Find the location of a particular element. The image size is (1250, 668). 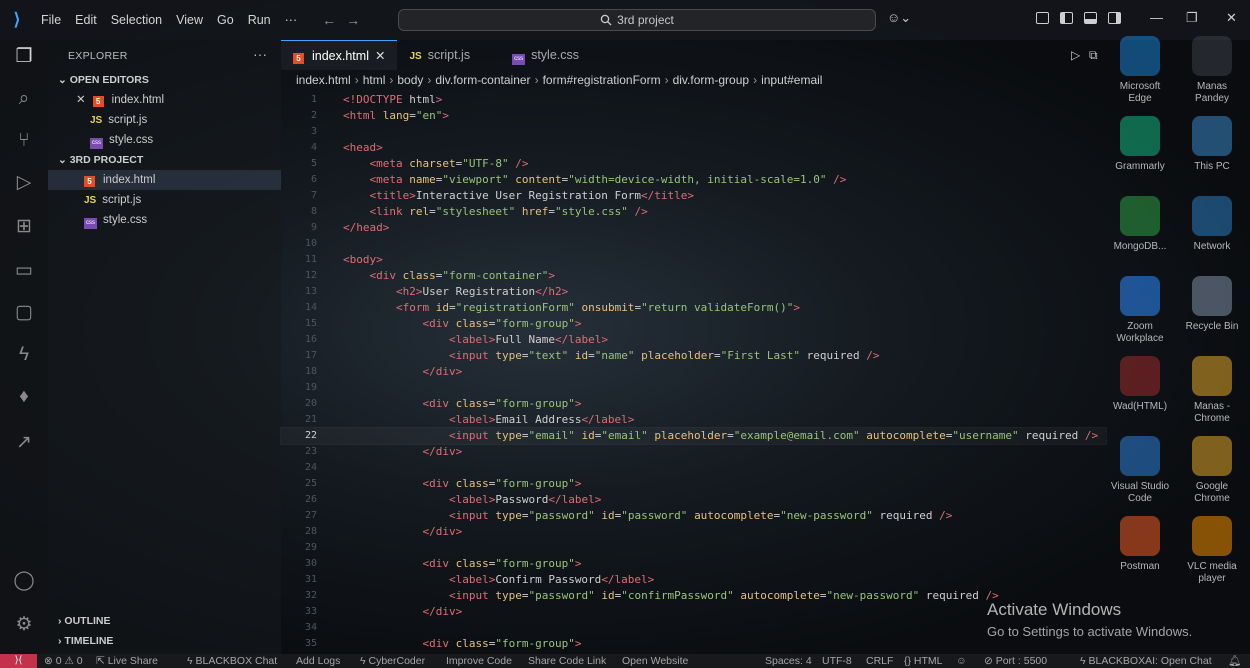

code-line: 1 <!DOCTYPE html> is located at coordinates (693, 100).